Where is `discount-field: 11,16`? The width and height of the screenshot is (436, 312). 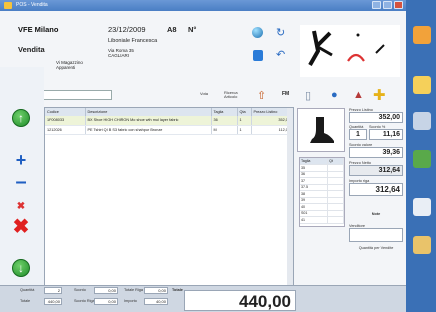
discount-field: 11,16 is located at coordinates (386, 134).